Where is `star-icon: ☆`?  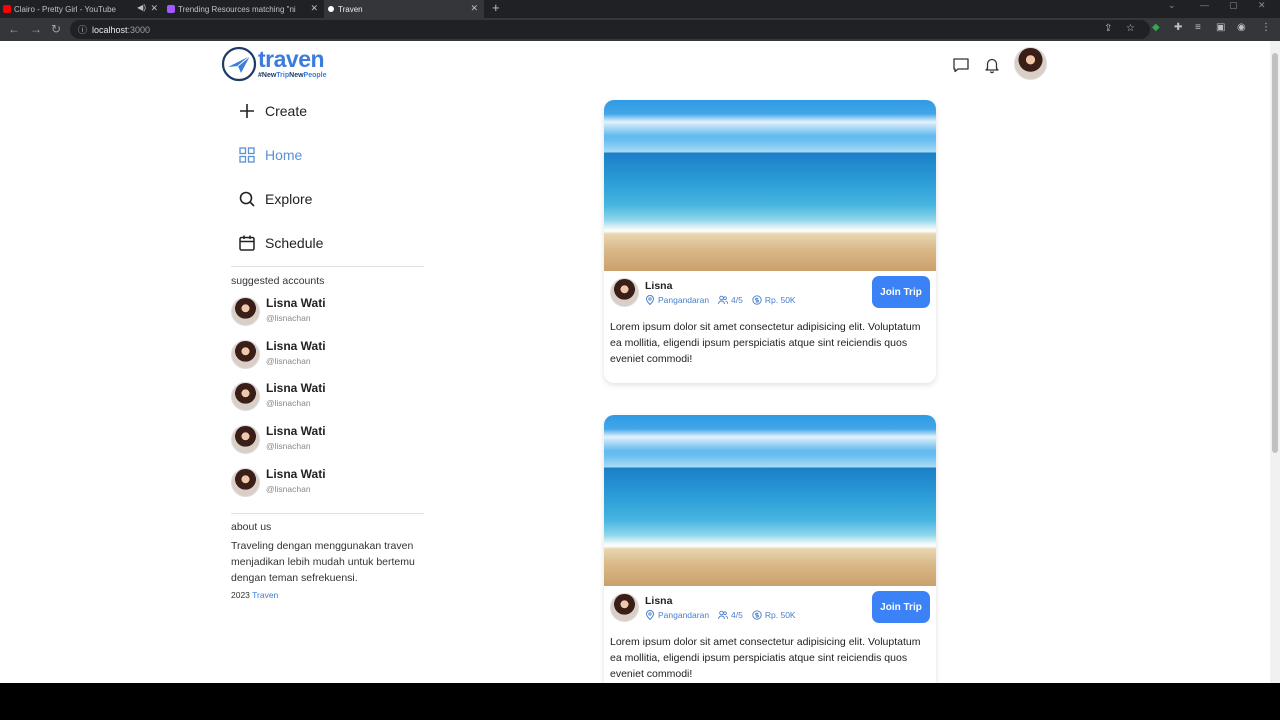 star-icon: ☆ is located at coordinates (1130, 28).